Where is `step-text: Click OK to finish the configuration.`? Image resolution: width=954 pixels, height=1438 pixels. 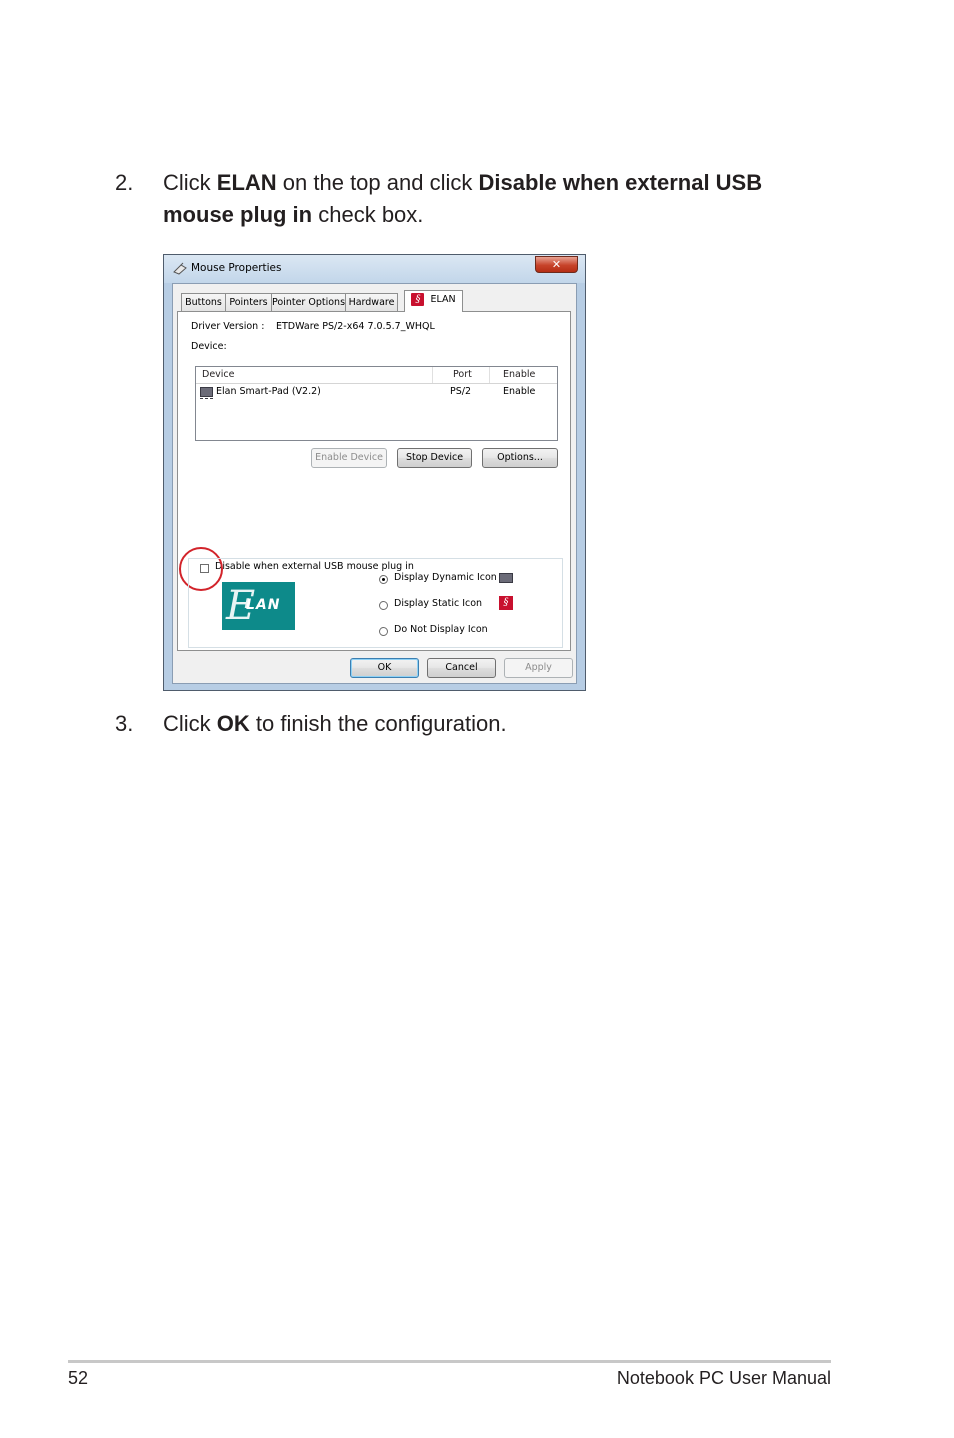 step-text: Click OK to finish the configuration. is located at coordinates (335, 723).